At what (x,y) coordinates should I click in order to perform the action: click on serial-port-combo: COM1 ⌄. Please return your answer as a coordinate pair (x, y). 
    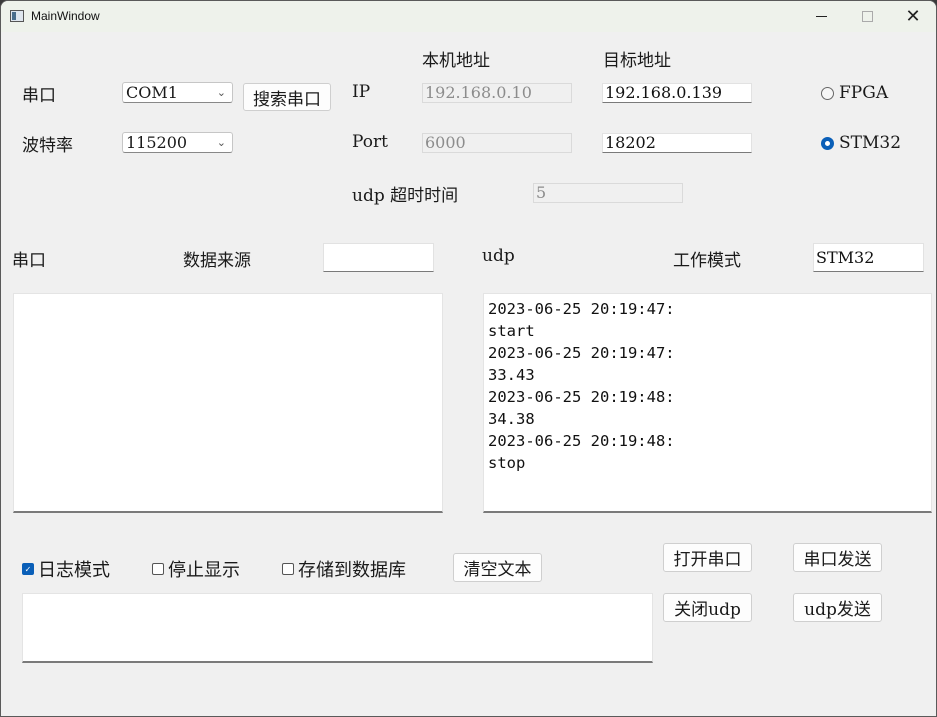
    Looking at the image, I should click on (177, 92).